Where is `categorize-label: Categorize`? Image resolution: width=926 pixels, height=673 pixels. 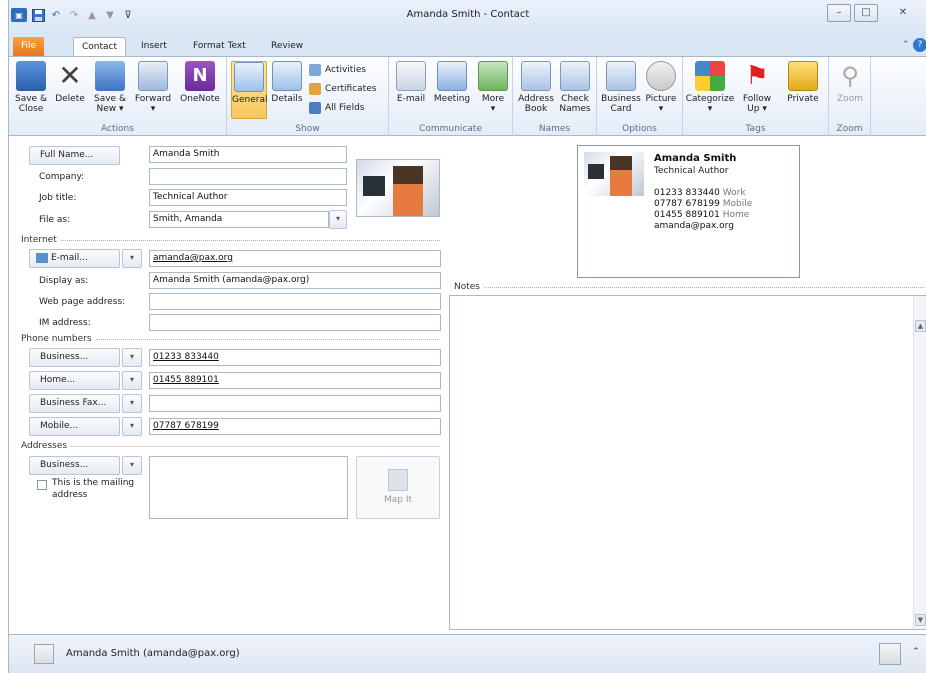
categorize-label: Categorize is located at coordinates (710, 99).